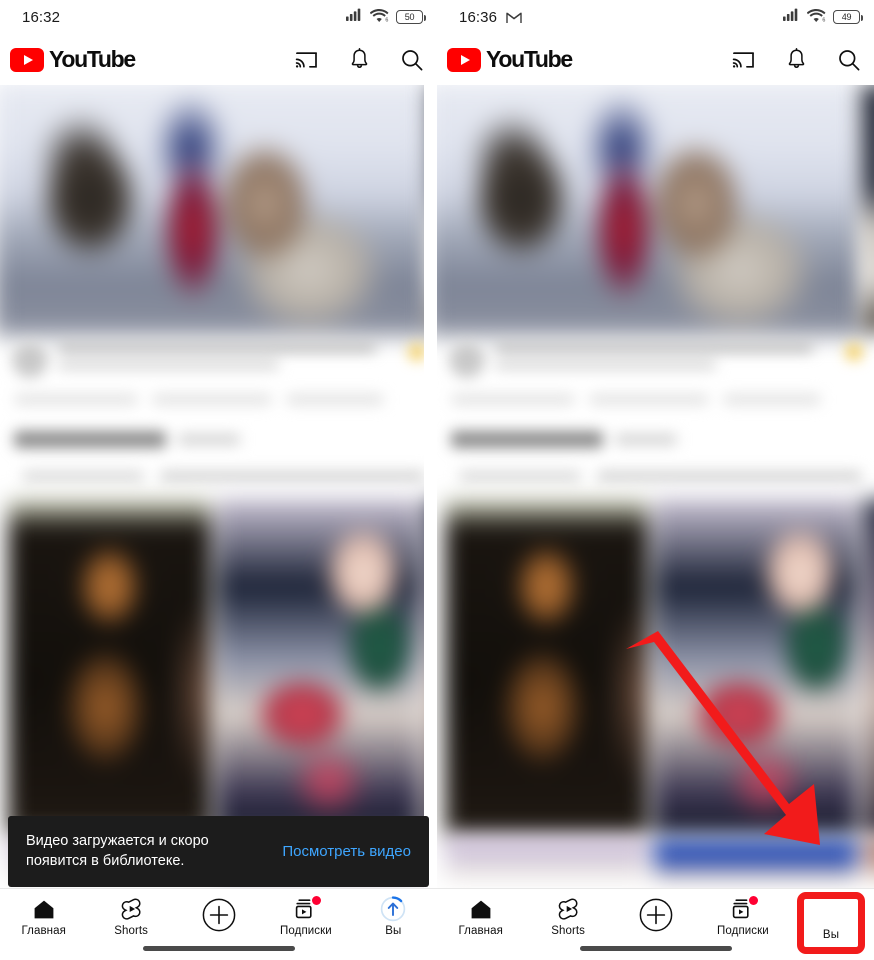  I want to click on feed-bottom-strip-blurred, so click(655, 859).